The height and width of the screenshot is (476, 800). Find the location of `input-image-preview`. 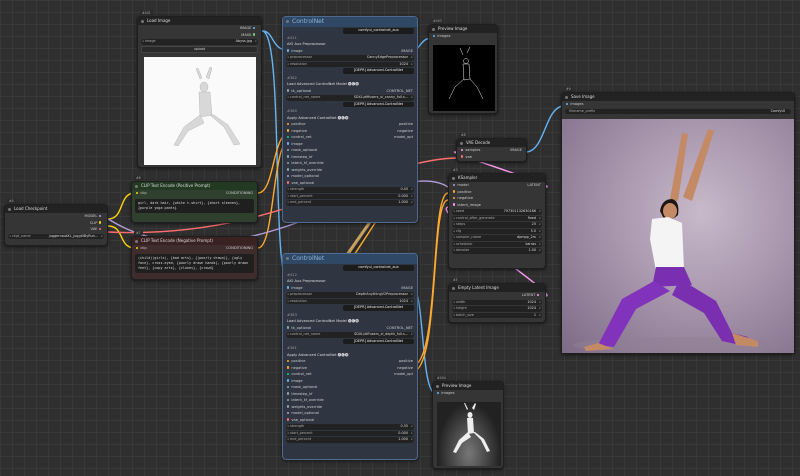

input-image-preview is located at coordinates (200, 111).